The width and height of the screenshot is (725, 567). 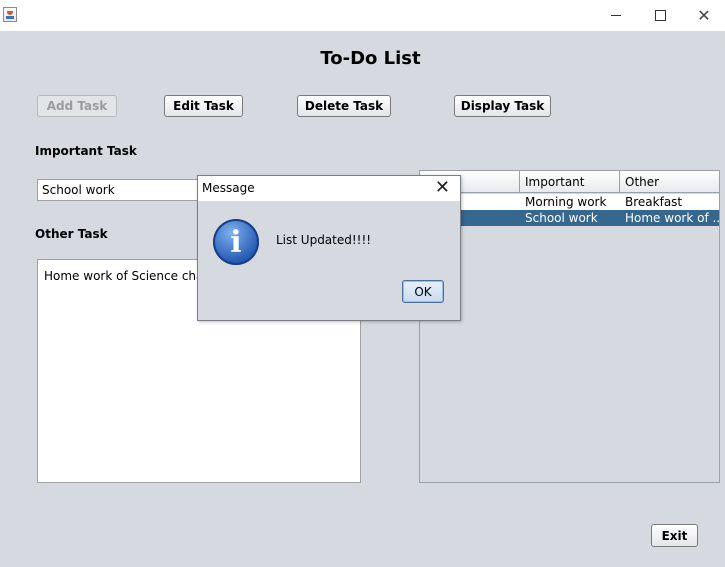 I want to click on table-cell: Breakfast, so click(x=654, y=202).